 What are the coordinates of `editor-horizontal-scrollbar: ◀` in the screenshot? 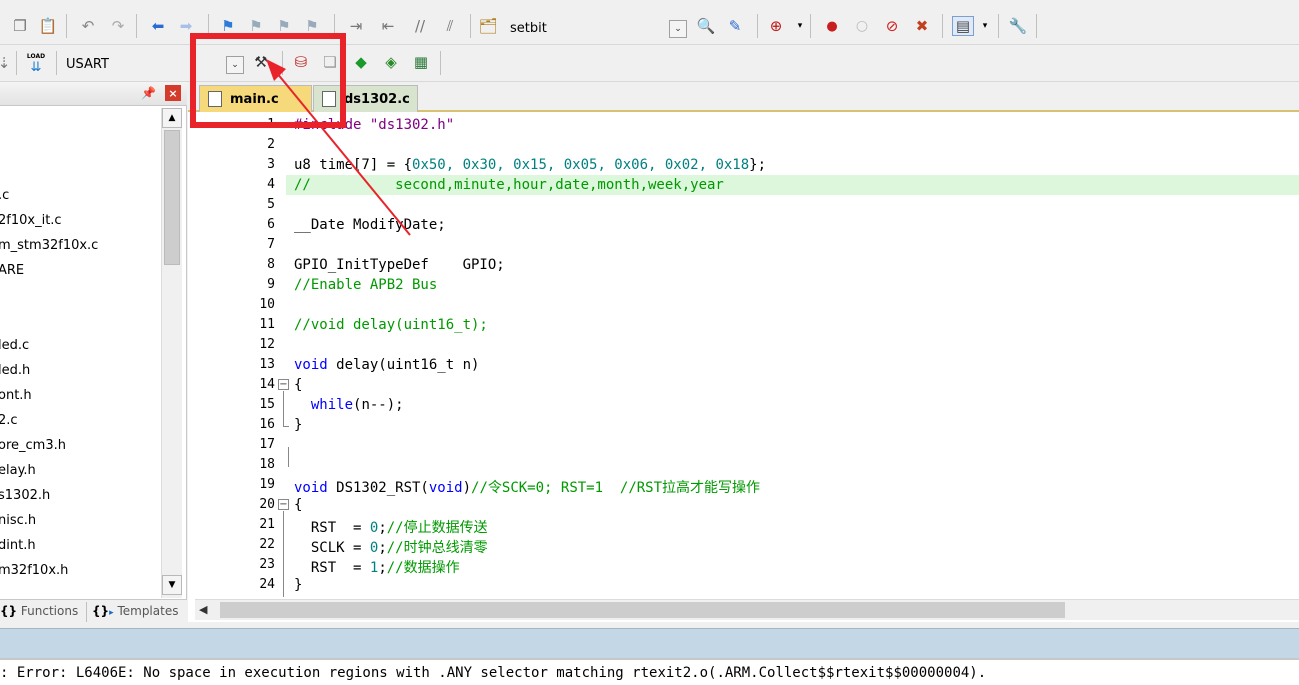 It's located at (747, 609).